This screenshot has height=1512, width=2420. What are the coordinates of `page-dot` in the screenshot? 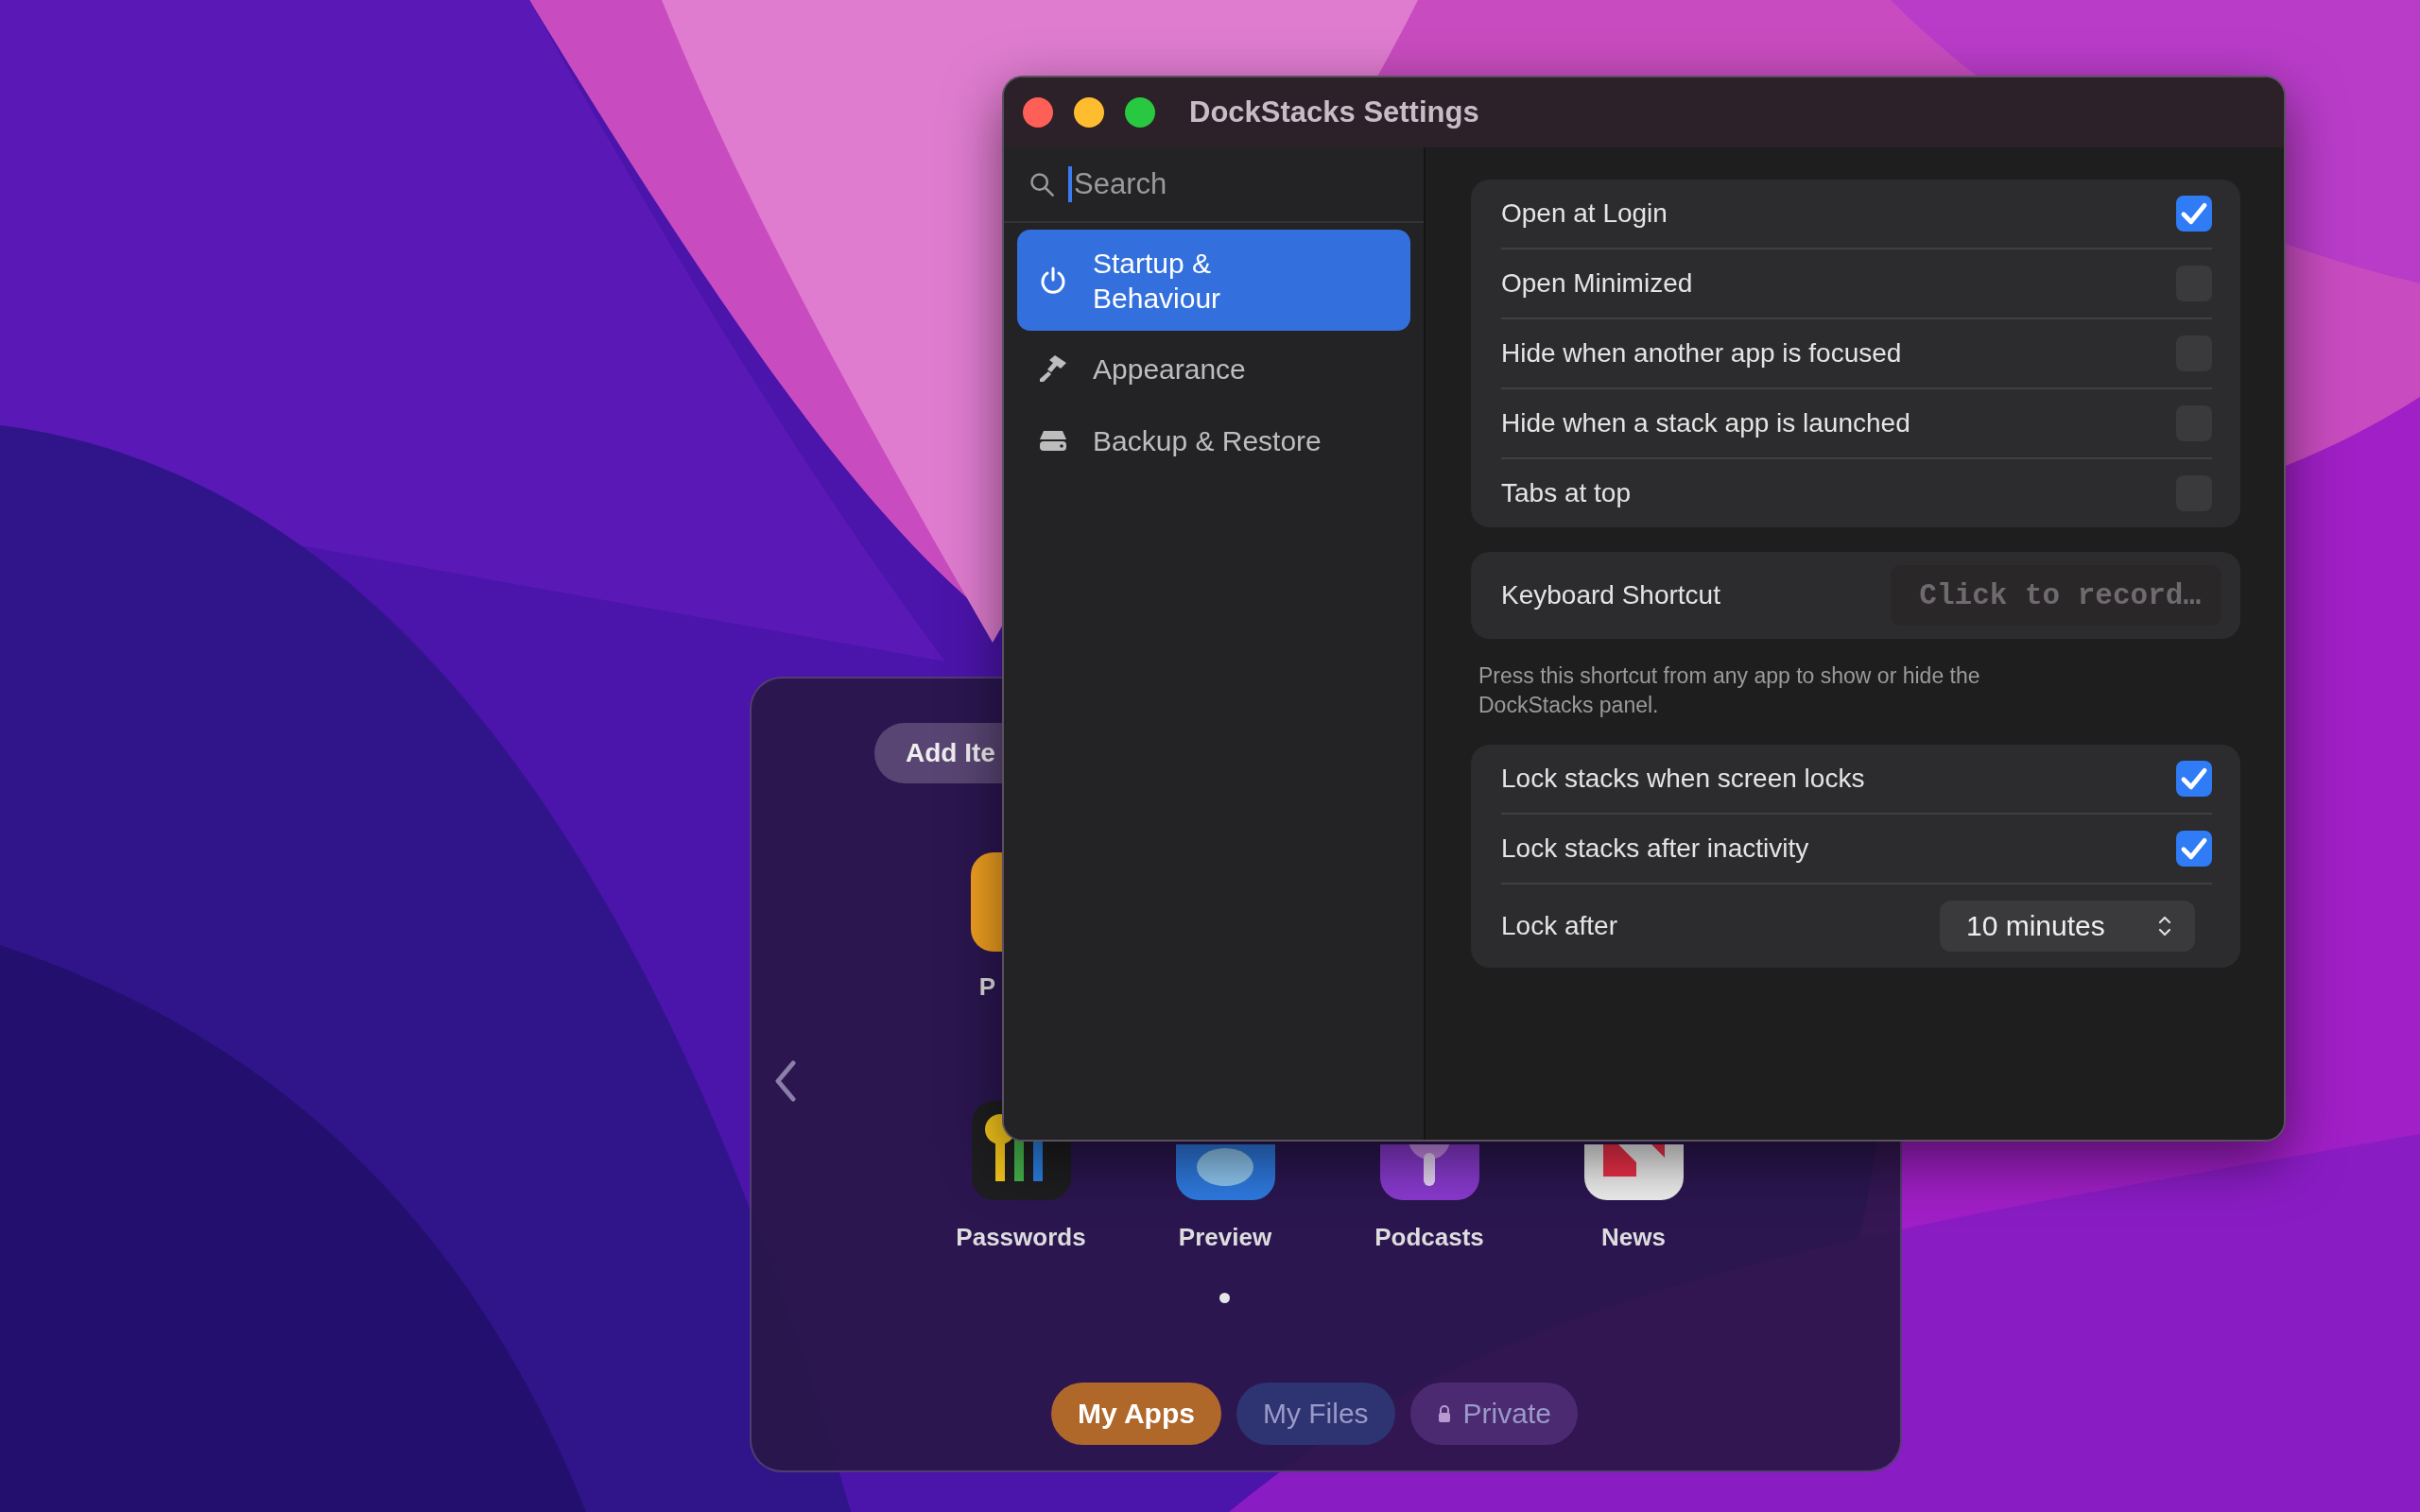 It's located at (1224, 1298).